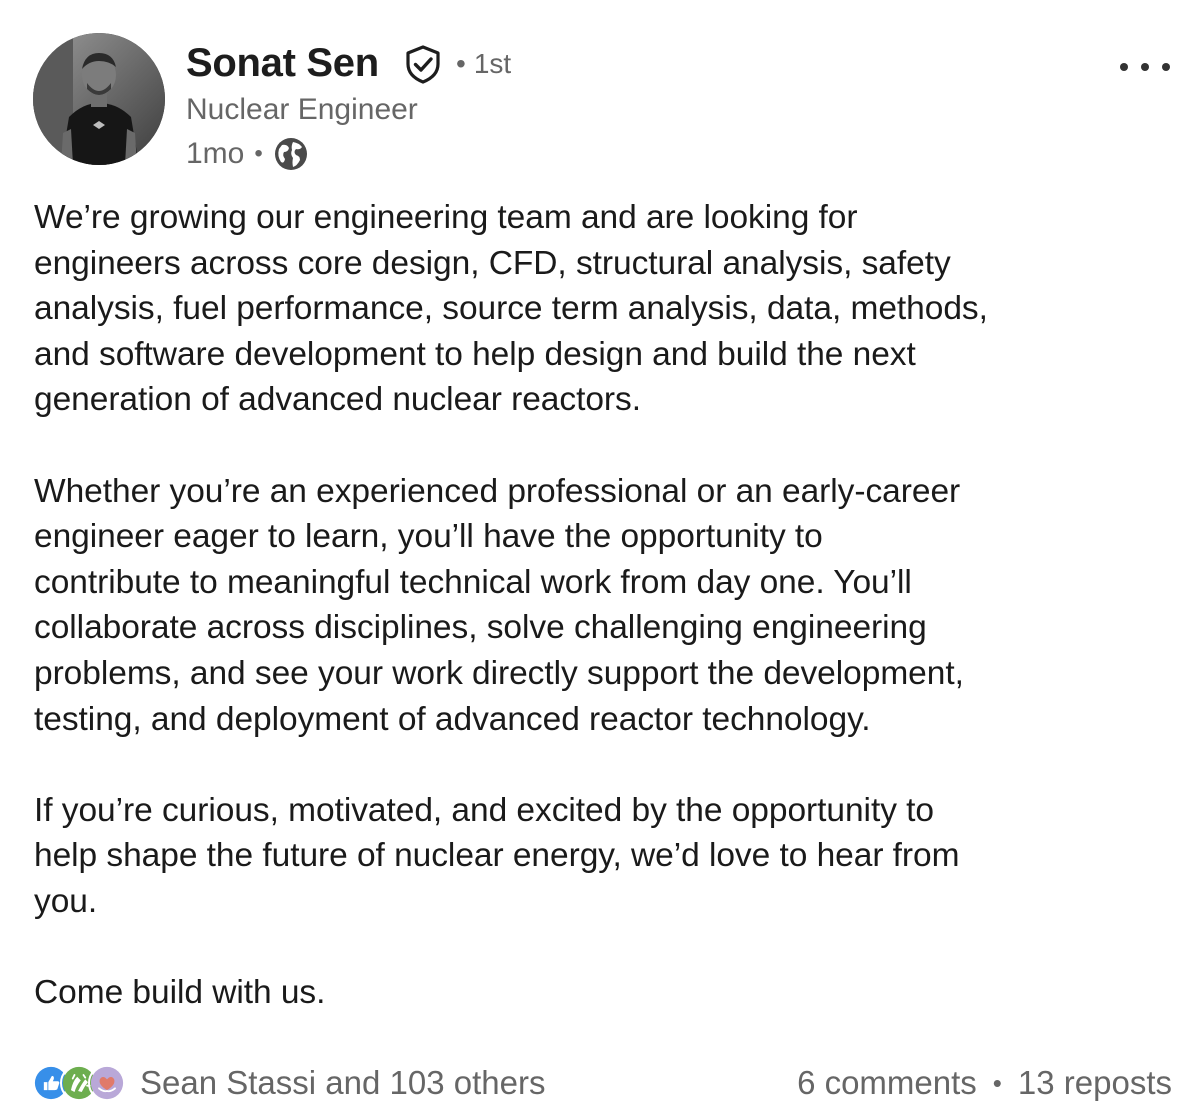 The width and height of the screenshot is (1200, 1118). What do you see at coordinates (302, 109) in the screenshot?
I see `author-headline: Nuclear Engineer` at bounding box center [302, 109].